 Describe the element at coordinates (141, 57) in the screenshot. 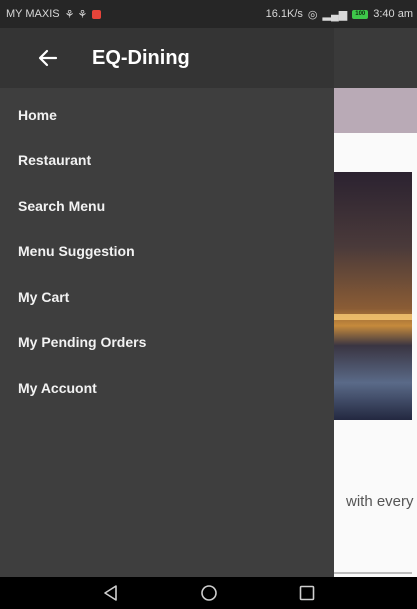

I see `app-title: EQ-Dining` at that location.